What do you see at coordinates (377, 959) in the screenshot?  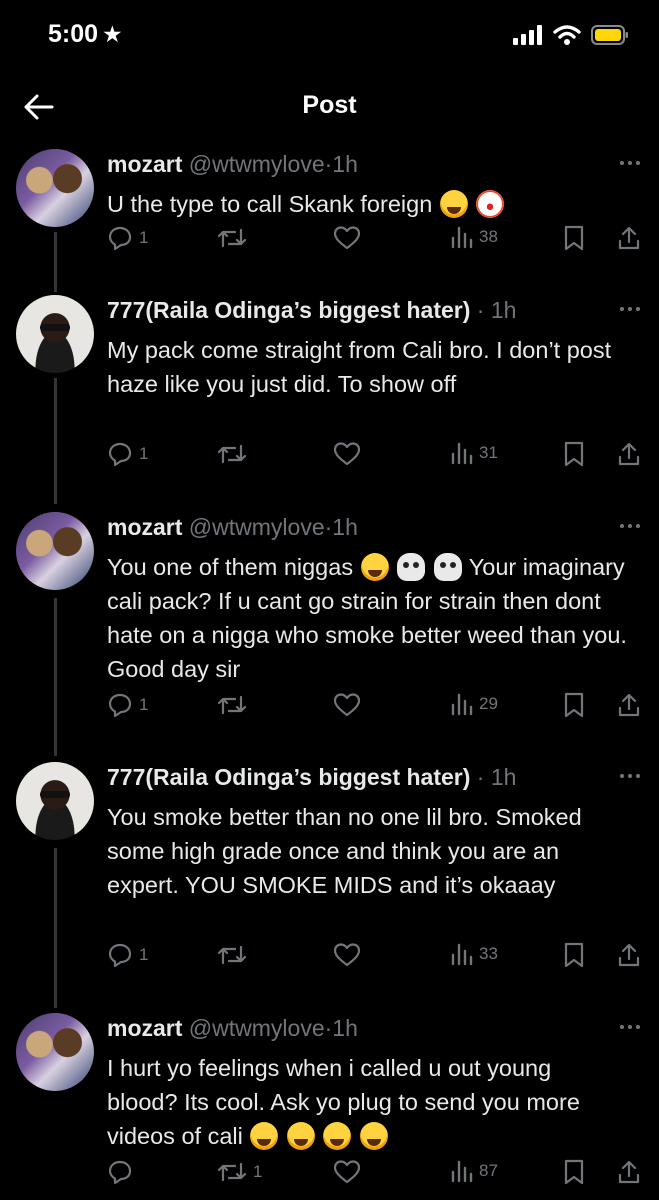 I see `post-actions: 1 33` at bounding box center [377, 959].